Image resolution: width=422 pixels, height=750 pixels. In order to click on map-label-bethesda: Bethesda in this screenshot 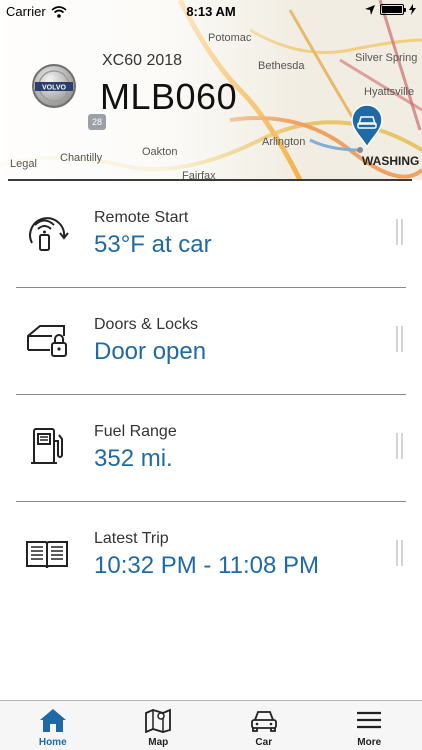, I will do `click(281, 66)`.